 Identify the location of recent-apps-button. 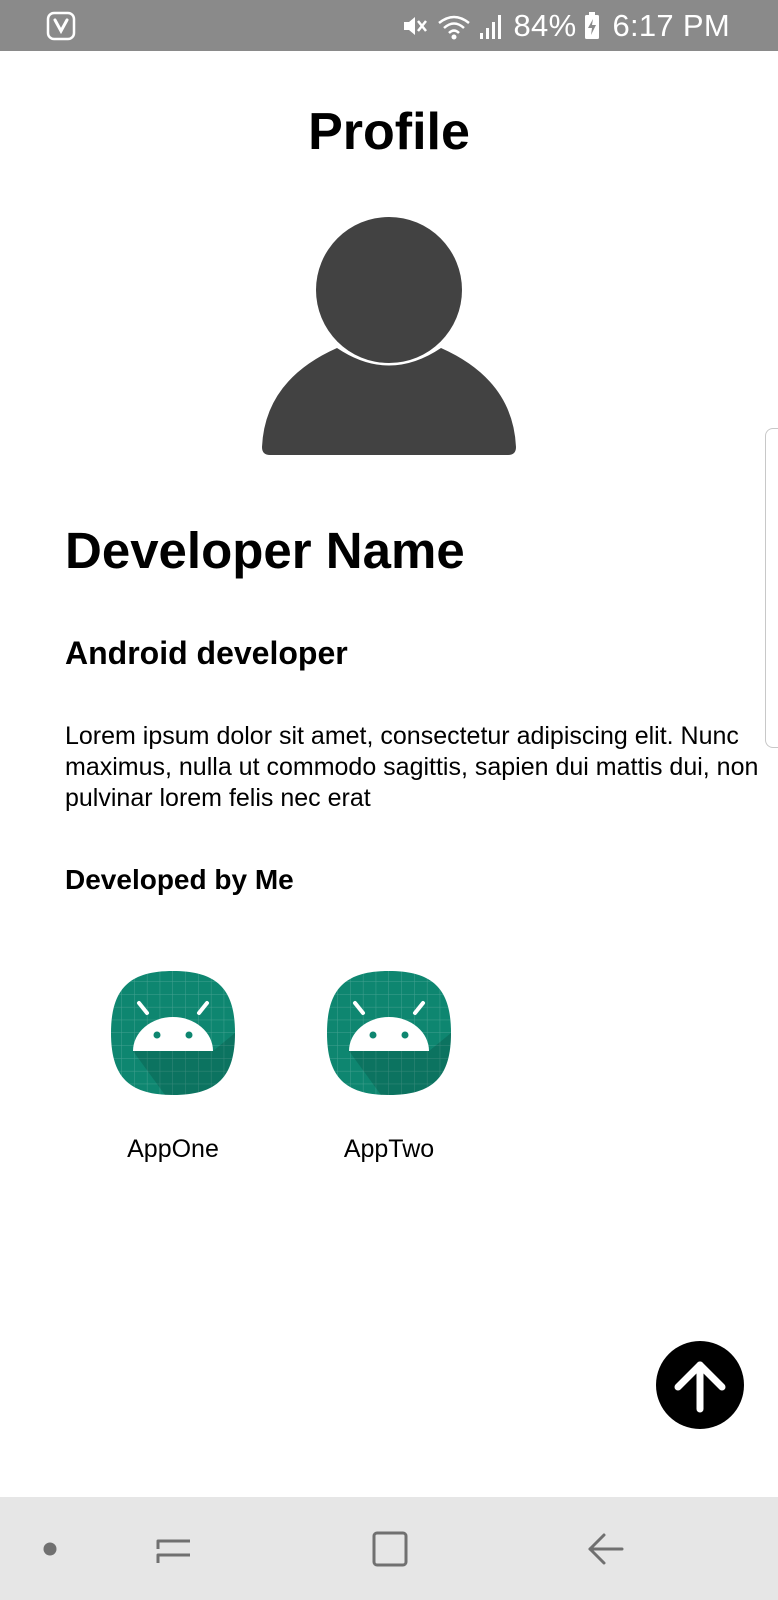
(174, 1548).